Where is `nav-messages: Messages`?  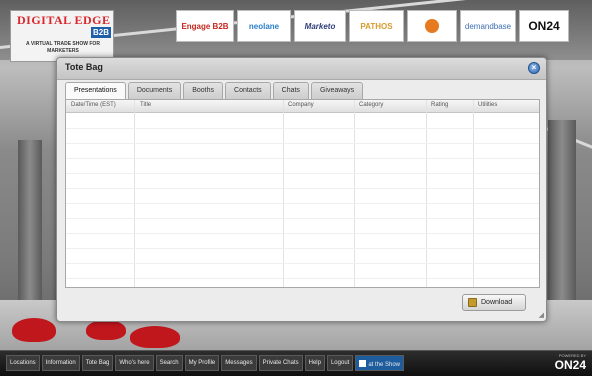
nav-messages: Messages is located at coordinates (239, 363).